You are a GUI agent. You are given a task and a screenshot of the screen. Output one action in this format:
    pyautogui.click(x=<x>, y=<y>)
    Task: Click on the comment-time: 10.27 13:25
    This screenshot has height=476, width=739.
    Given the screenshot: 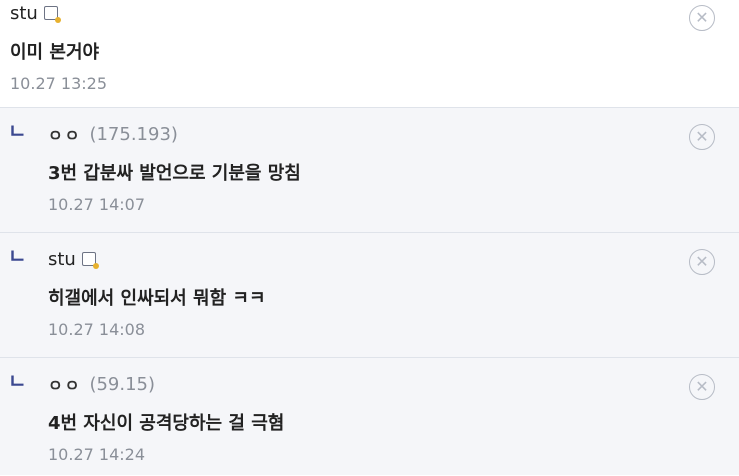 What is the action you would take?
    pyautogui.click(x=58, y=83)
    